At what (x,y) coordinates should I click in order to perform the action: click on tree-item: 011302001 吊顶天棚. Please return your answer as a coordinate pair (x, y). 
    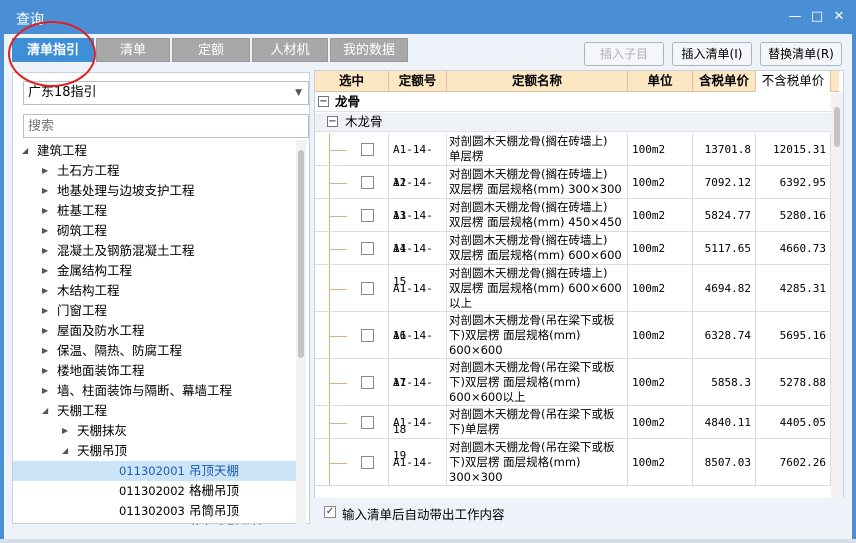
    Looking at the image, I should click on (156, 471).